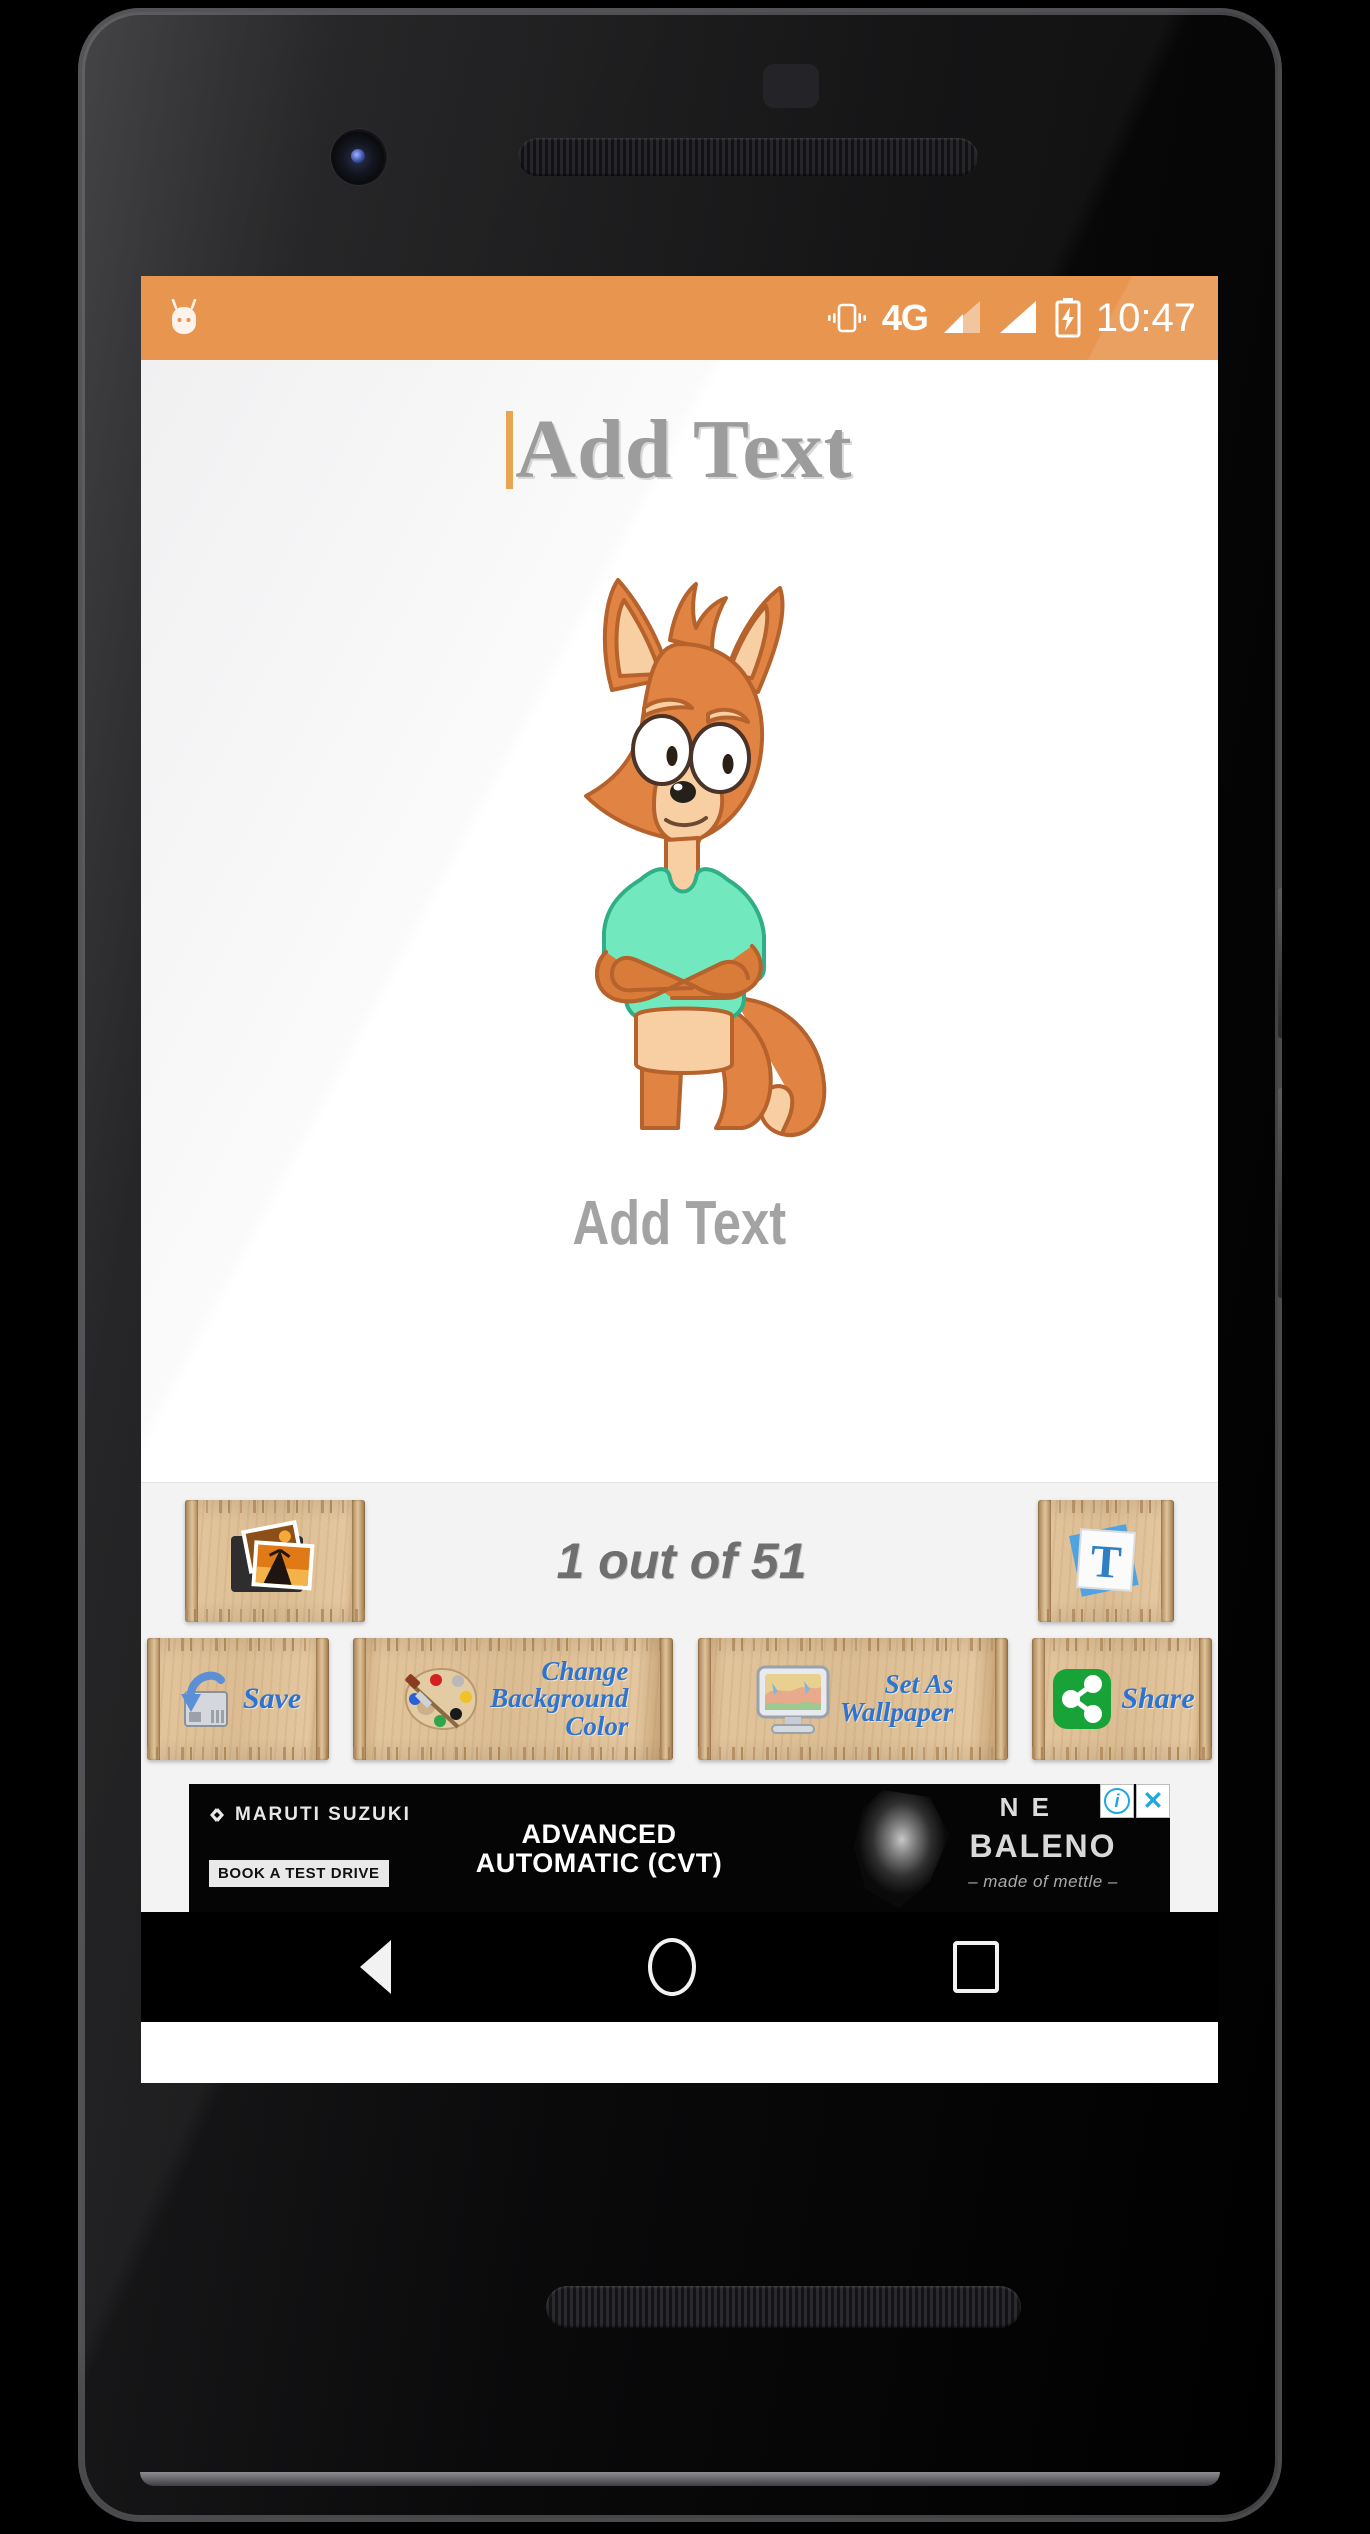  I want to click on top-text-field: Add Text, so click(679, 450).